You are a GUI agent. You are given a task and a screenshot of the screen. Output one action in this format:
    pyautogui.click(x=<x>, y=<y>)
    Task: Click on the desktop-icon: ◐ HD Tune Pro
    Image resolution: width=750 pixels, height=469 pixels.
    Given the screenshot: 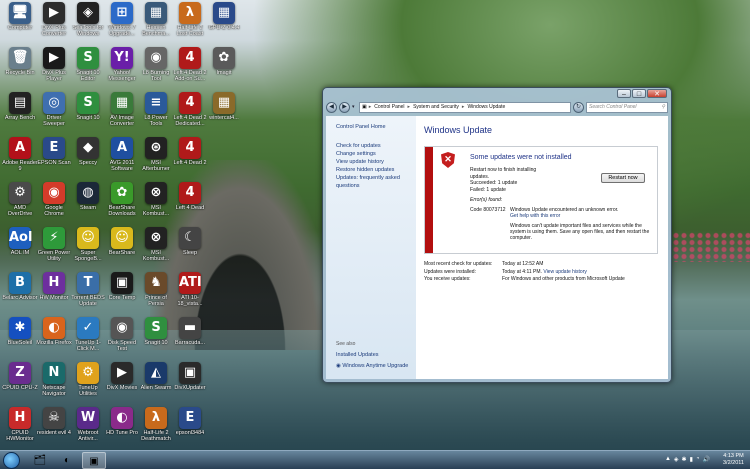 What is the action you would take?
    pyautogui.click(x=122, y=428)
    